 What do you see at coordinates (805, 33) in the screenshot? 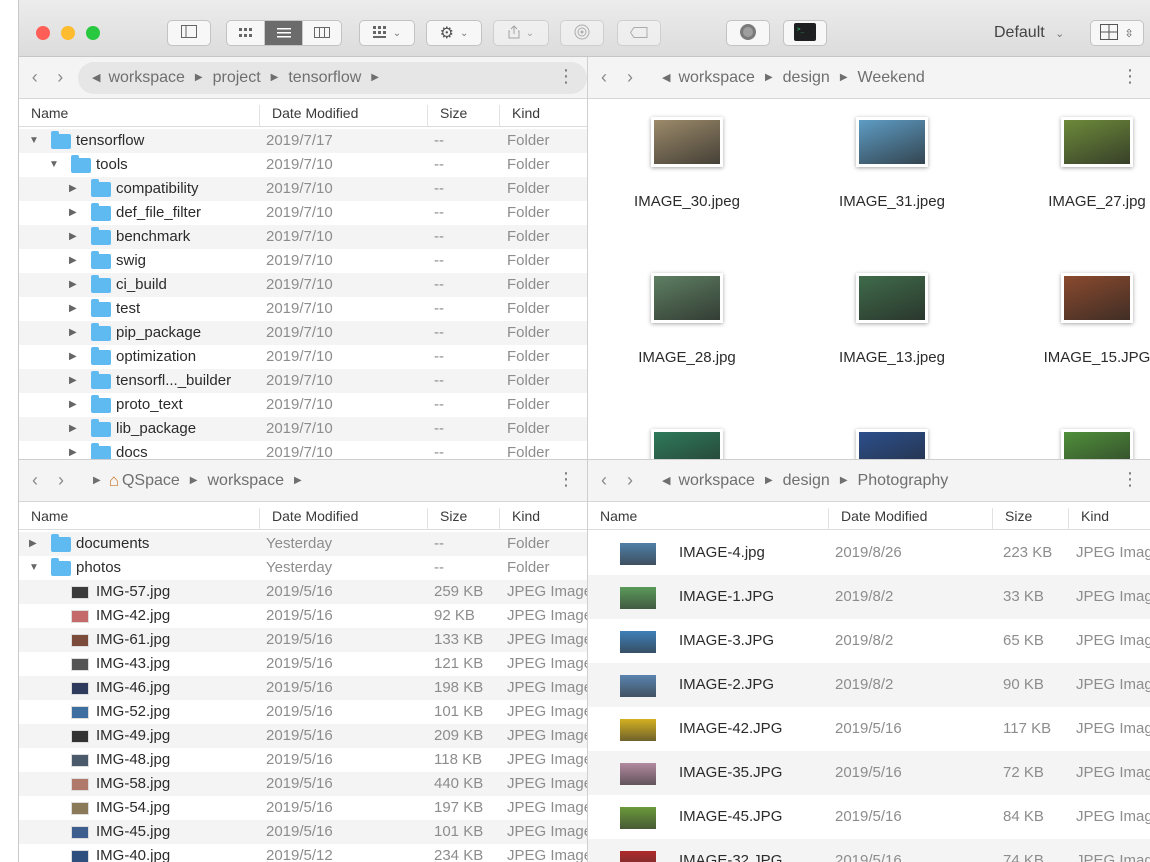
I see `terminal-button: >_` at bounding box center [805, 33].